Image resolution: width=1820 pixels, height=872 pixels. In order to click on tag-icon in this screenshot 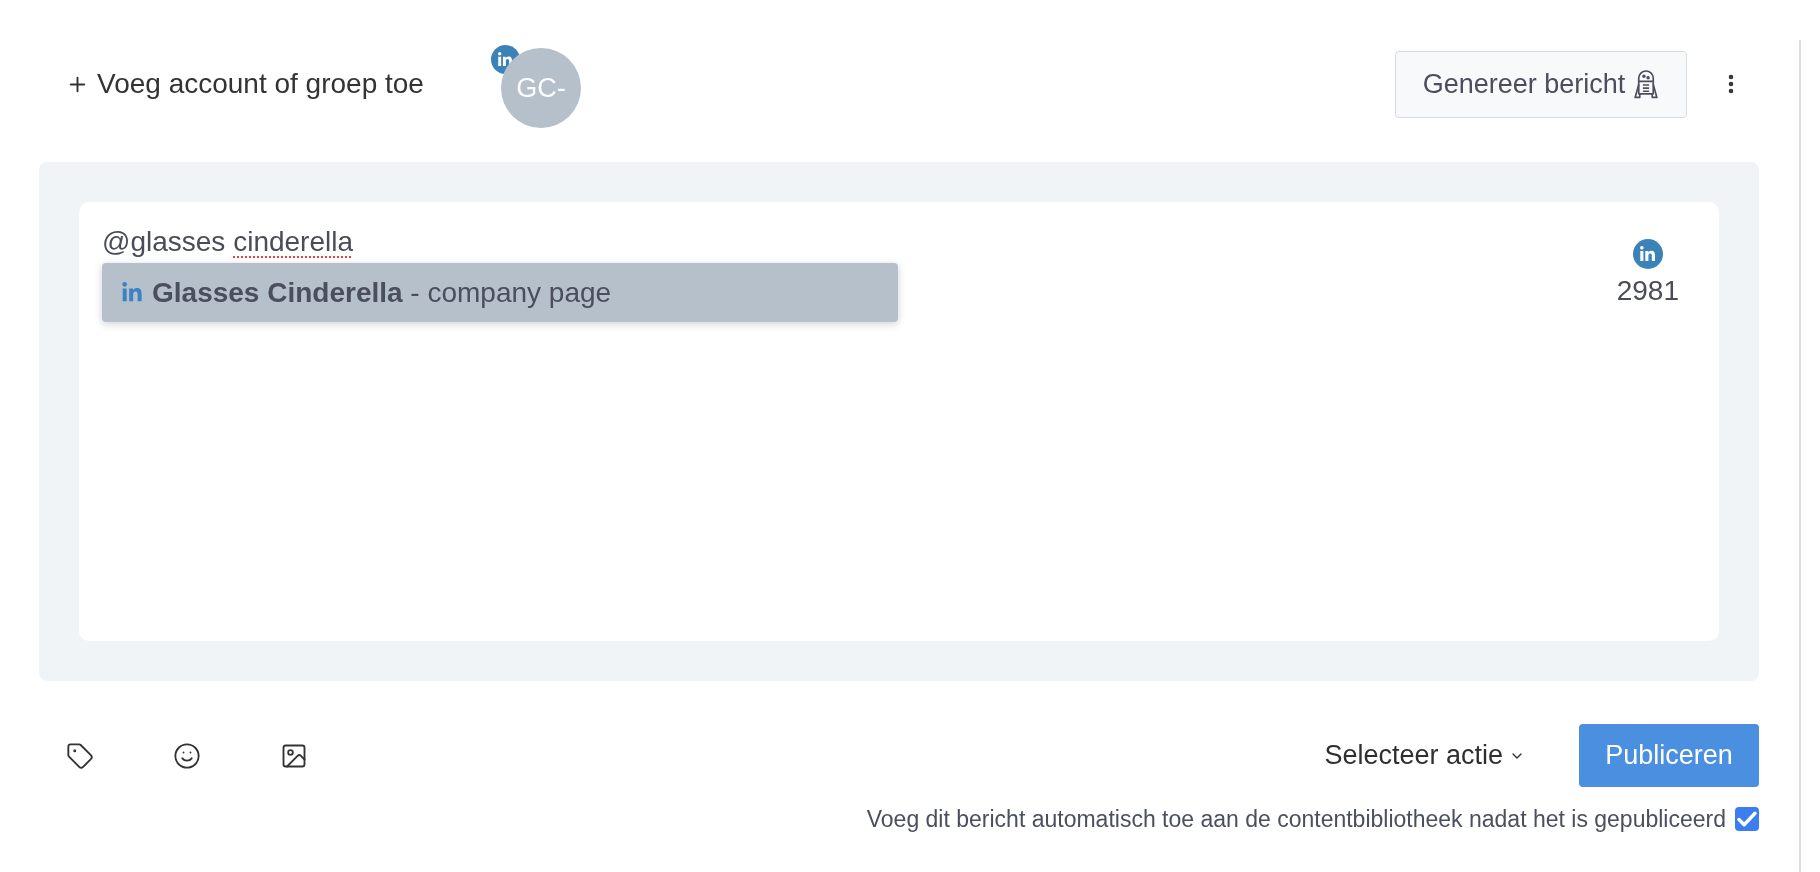, I will do `click(80, 755)`.